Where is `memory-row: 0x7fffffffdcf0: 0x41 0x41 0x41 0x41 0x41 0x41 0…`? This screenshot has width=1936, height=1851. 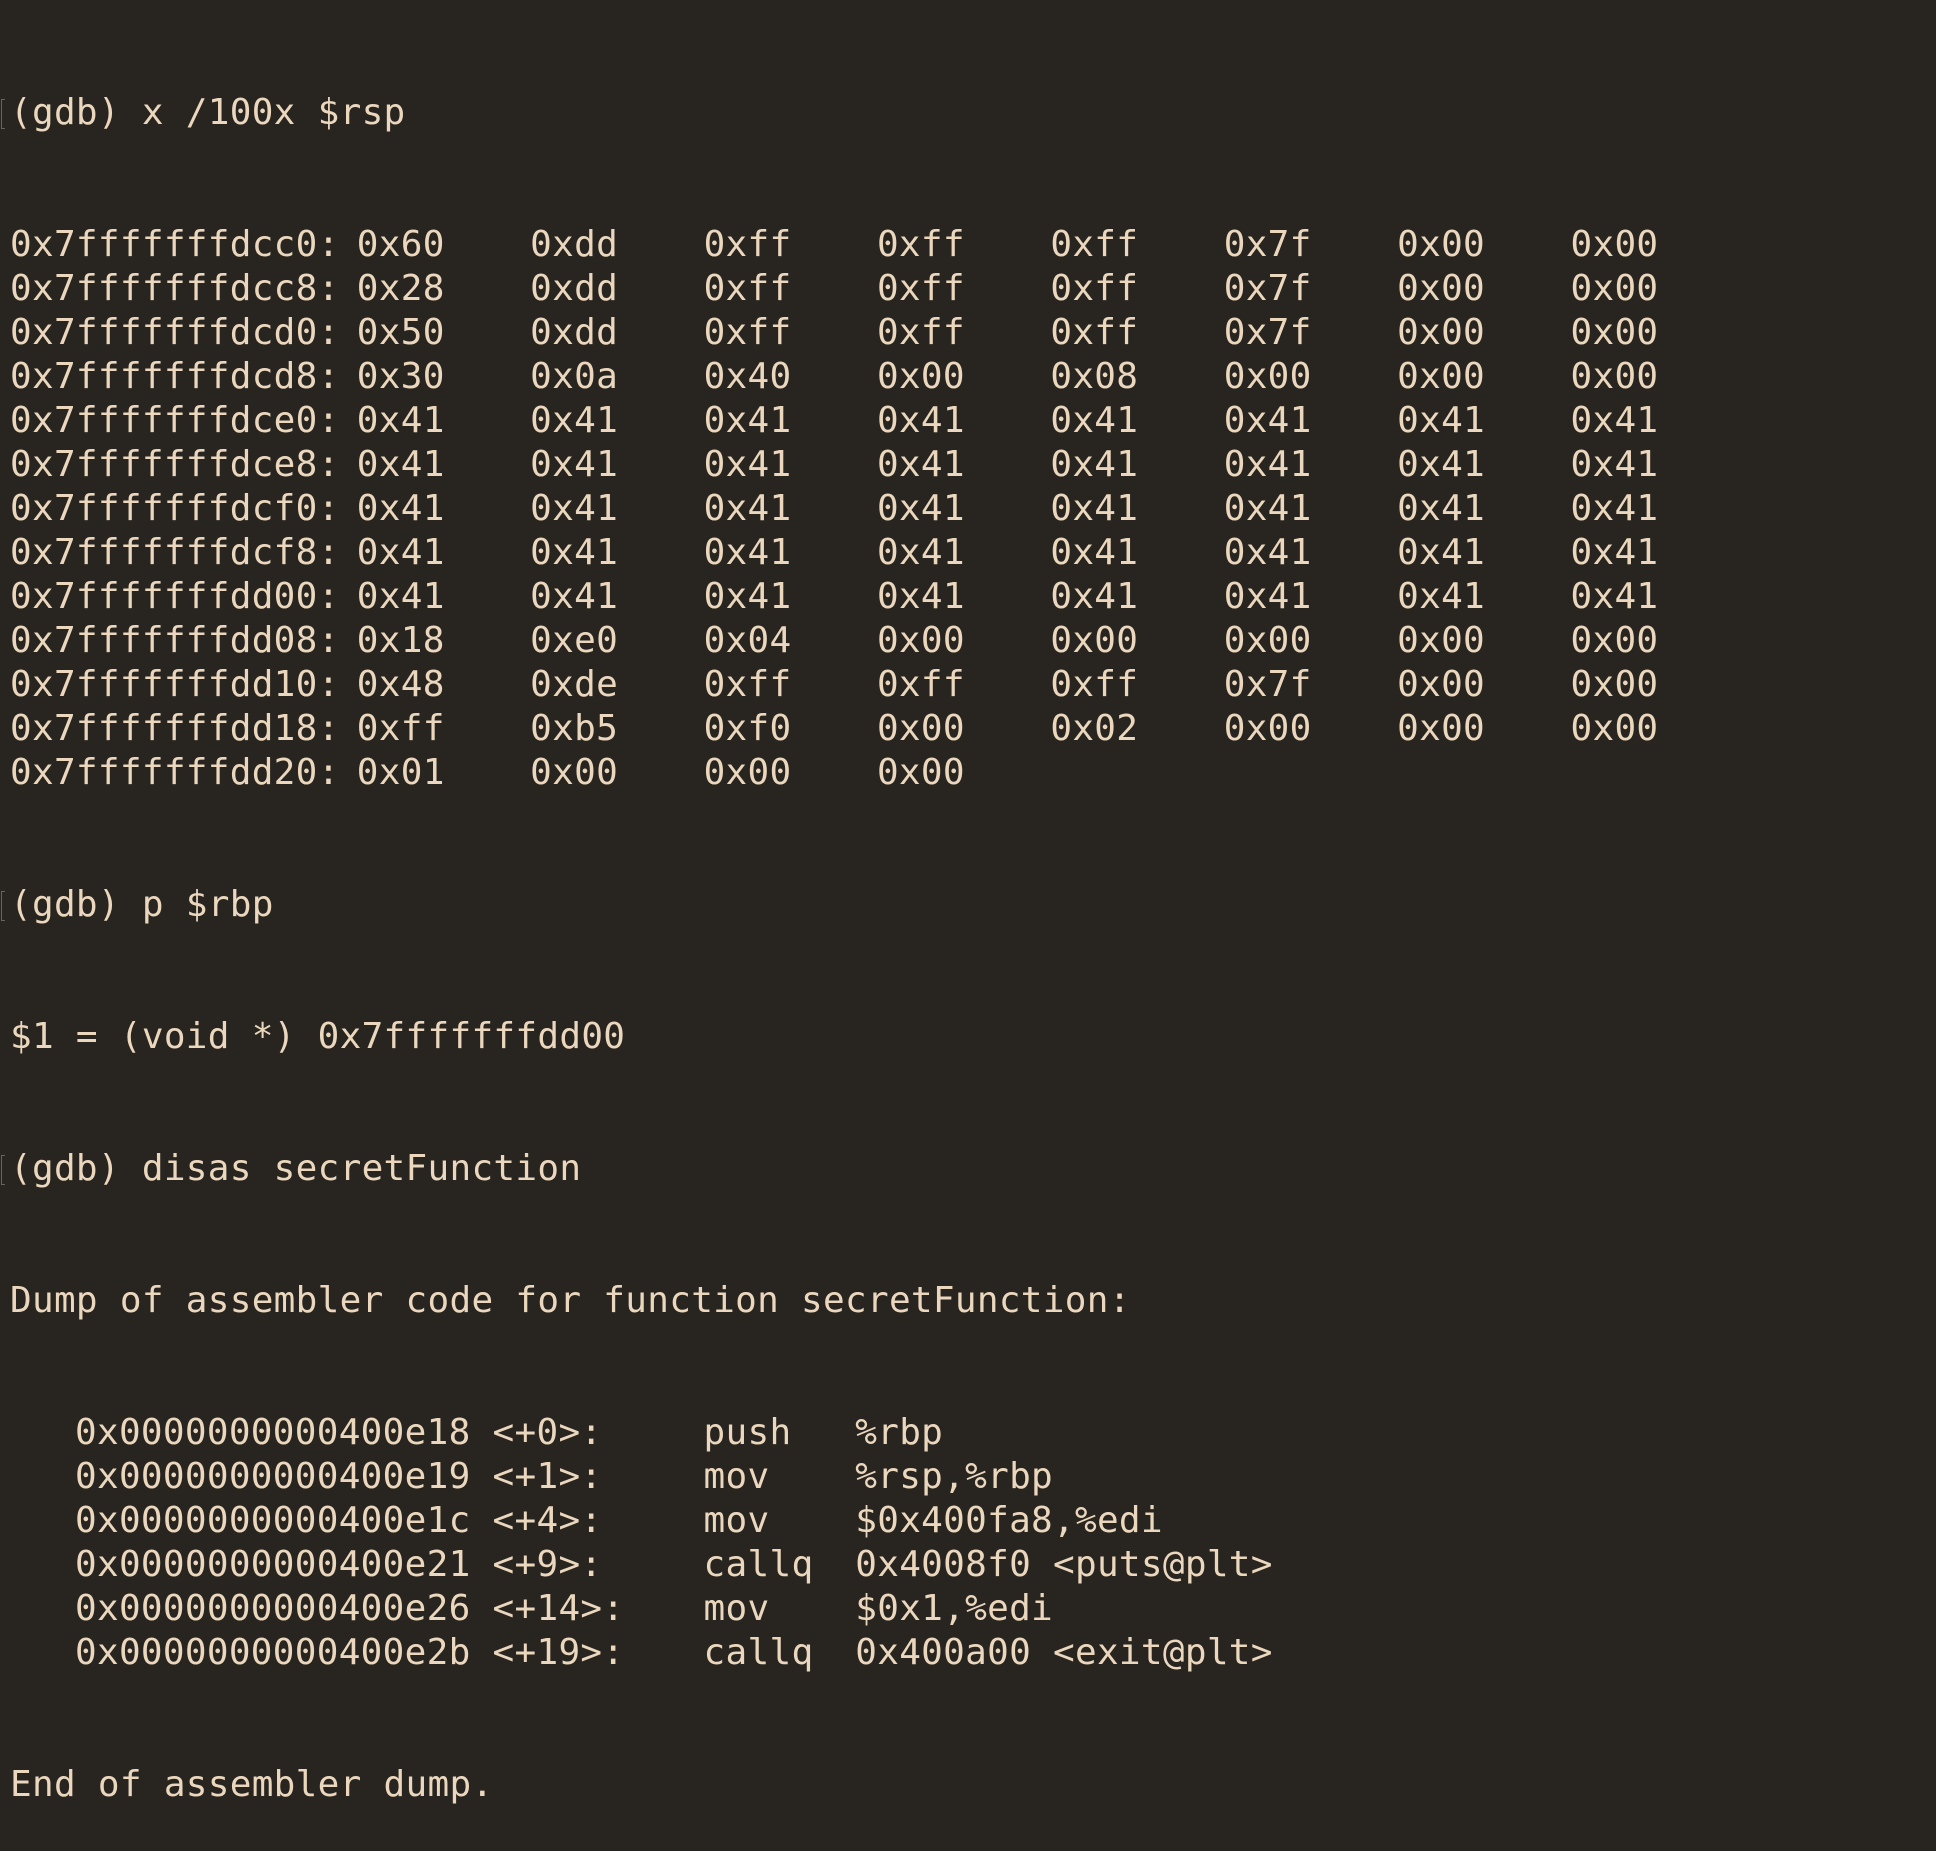 memory-row: 0x7fffffffdcf0: 0x41 0x41 0x41 0x41 0x41 0x41 0… is located at coordinates (877, 509).